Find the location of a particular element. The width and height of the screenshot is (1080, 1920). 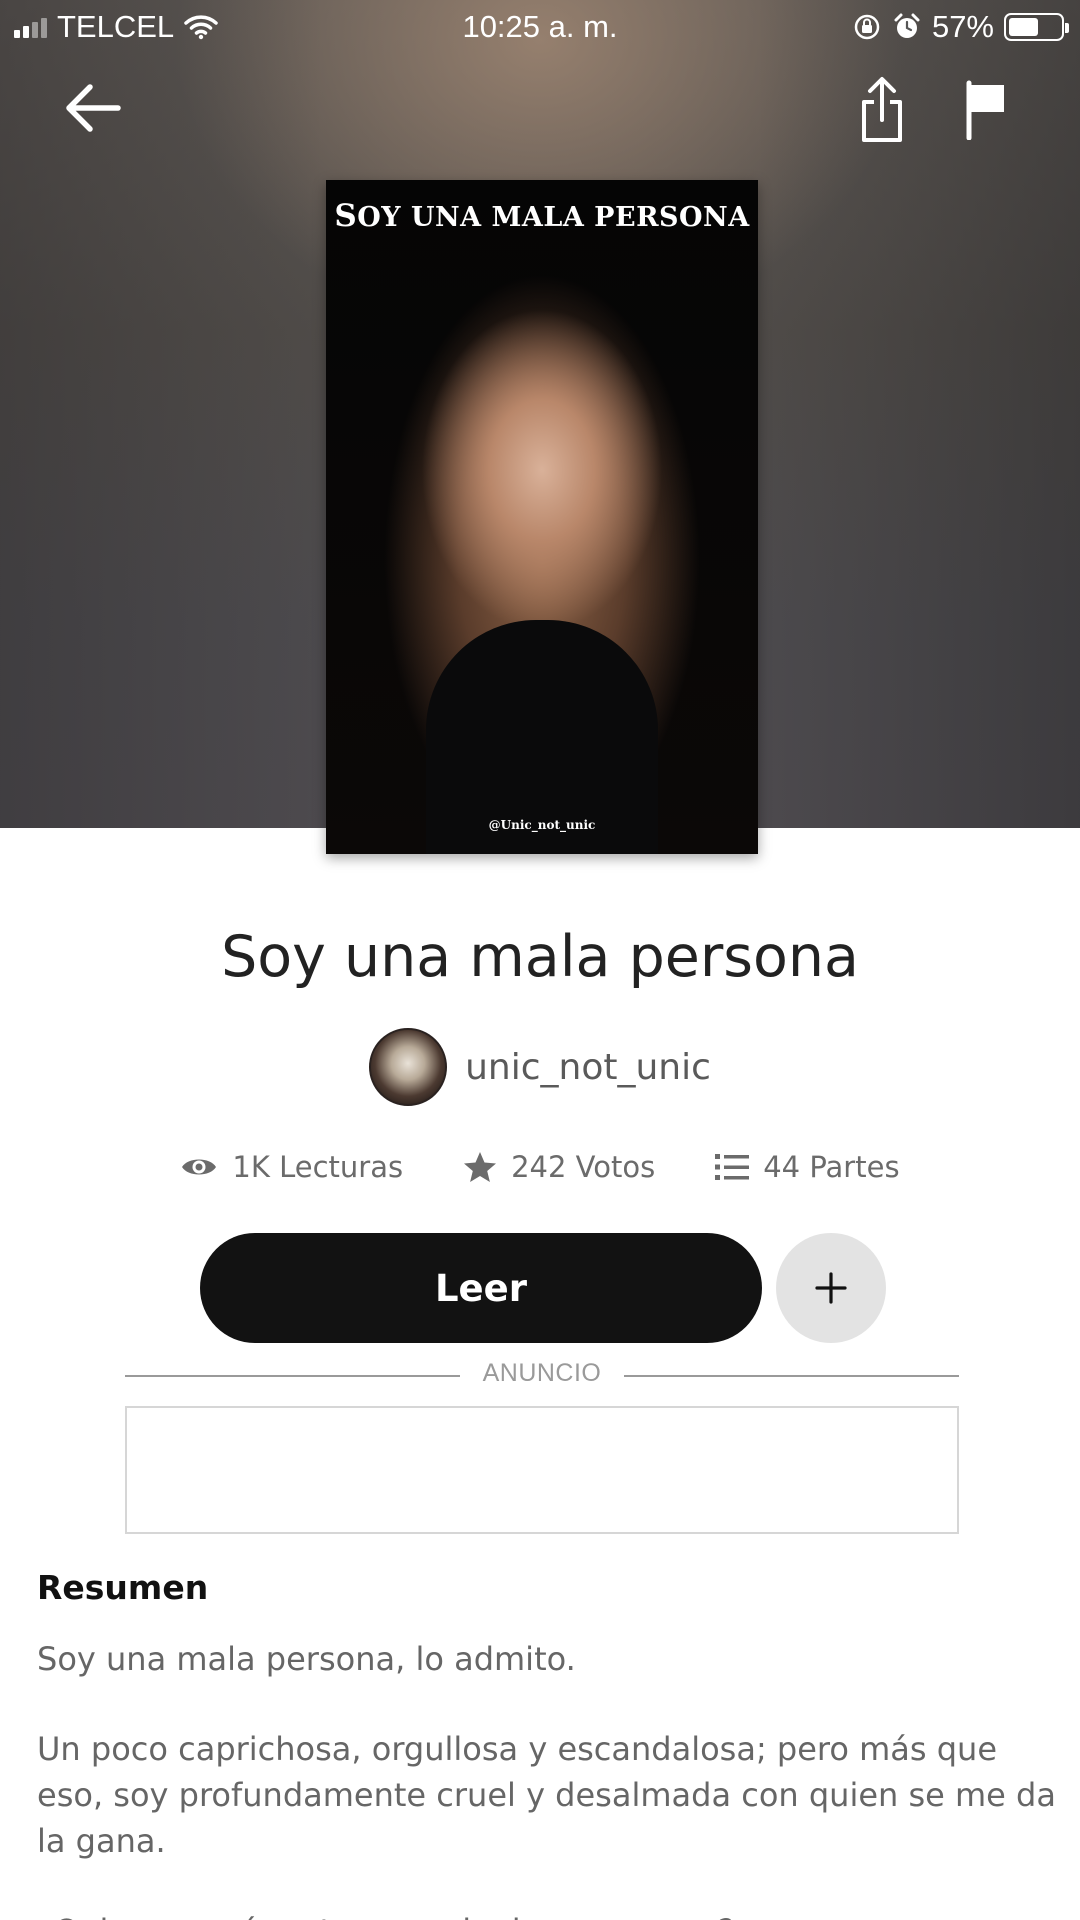

cover-title-initial: S is located at coordinates (346, 216).